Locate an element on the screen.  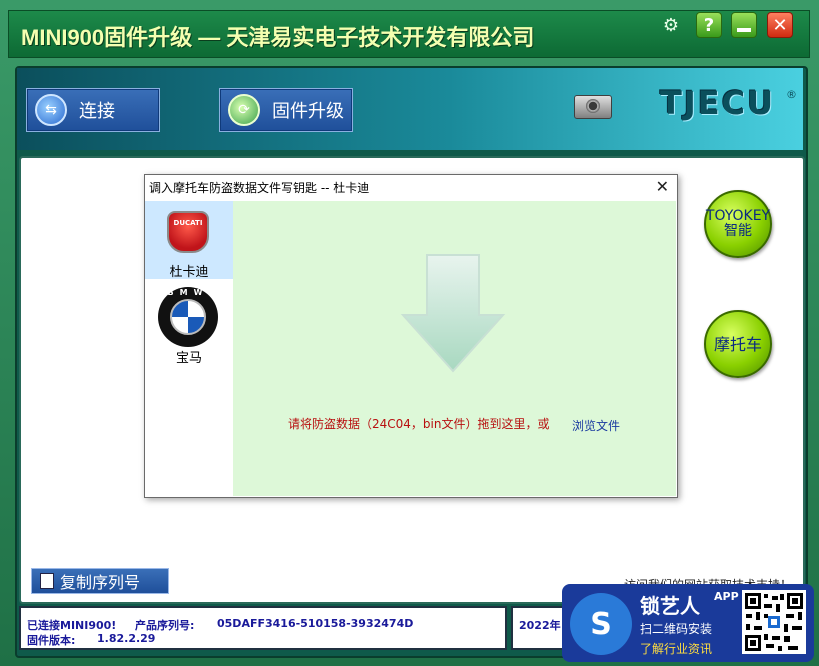
browse-file-link: 浏览文件 is located at coordinates (596, 425).